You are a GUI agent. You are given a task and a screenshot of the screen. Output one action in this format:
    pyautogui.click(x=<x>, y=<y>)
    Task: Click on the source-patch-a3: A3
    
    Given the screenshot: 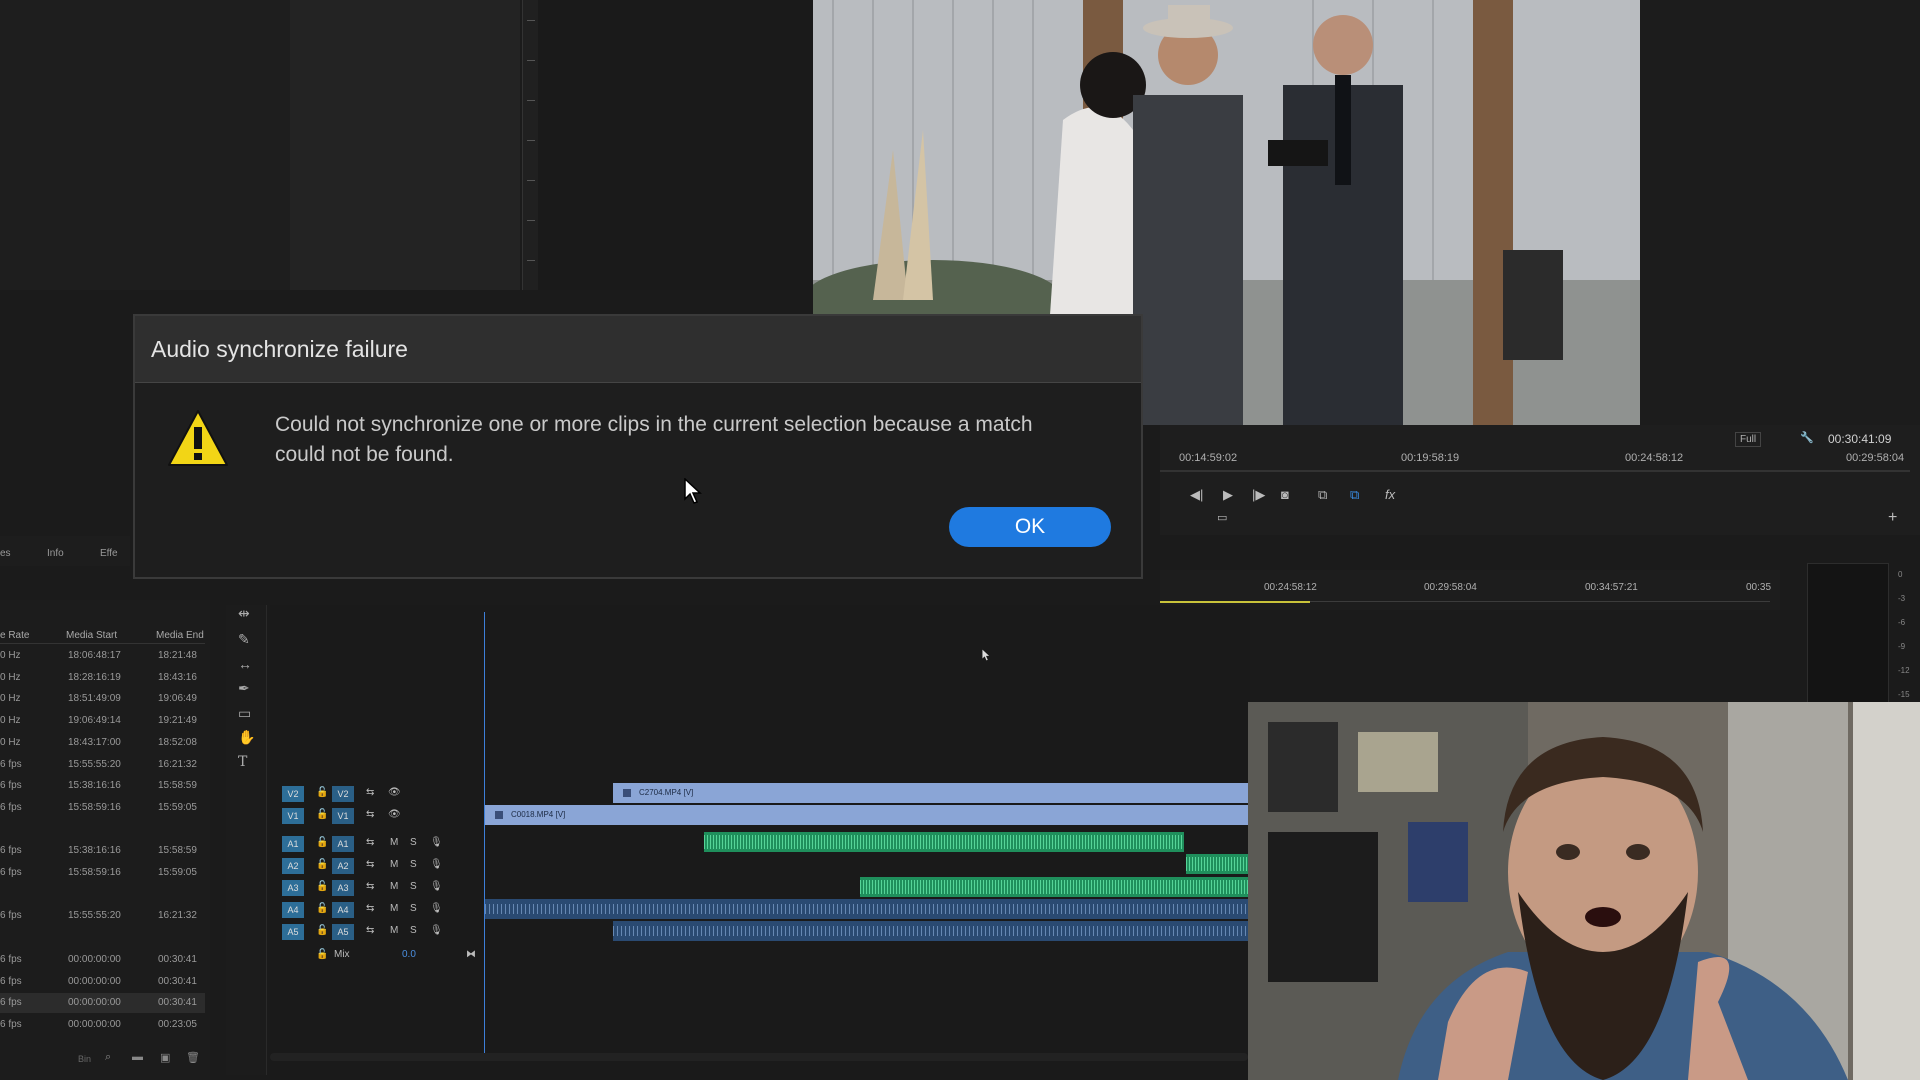 What is the action you would take?
    pyautogui.click(x=293, y=888)
    